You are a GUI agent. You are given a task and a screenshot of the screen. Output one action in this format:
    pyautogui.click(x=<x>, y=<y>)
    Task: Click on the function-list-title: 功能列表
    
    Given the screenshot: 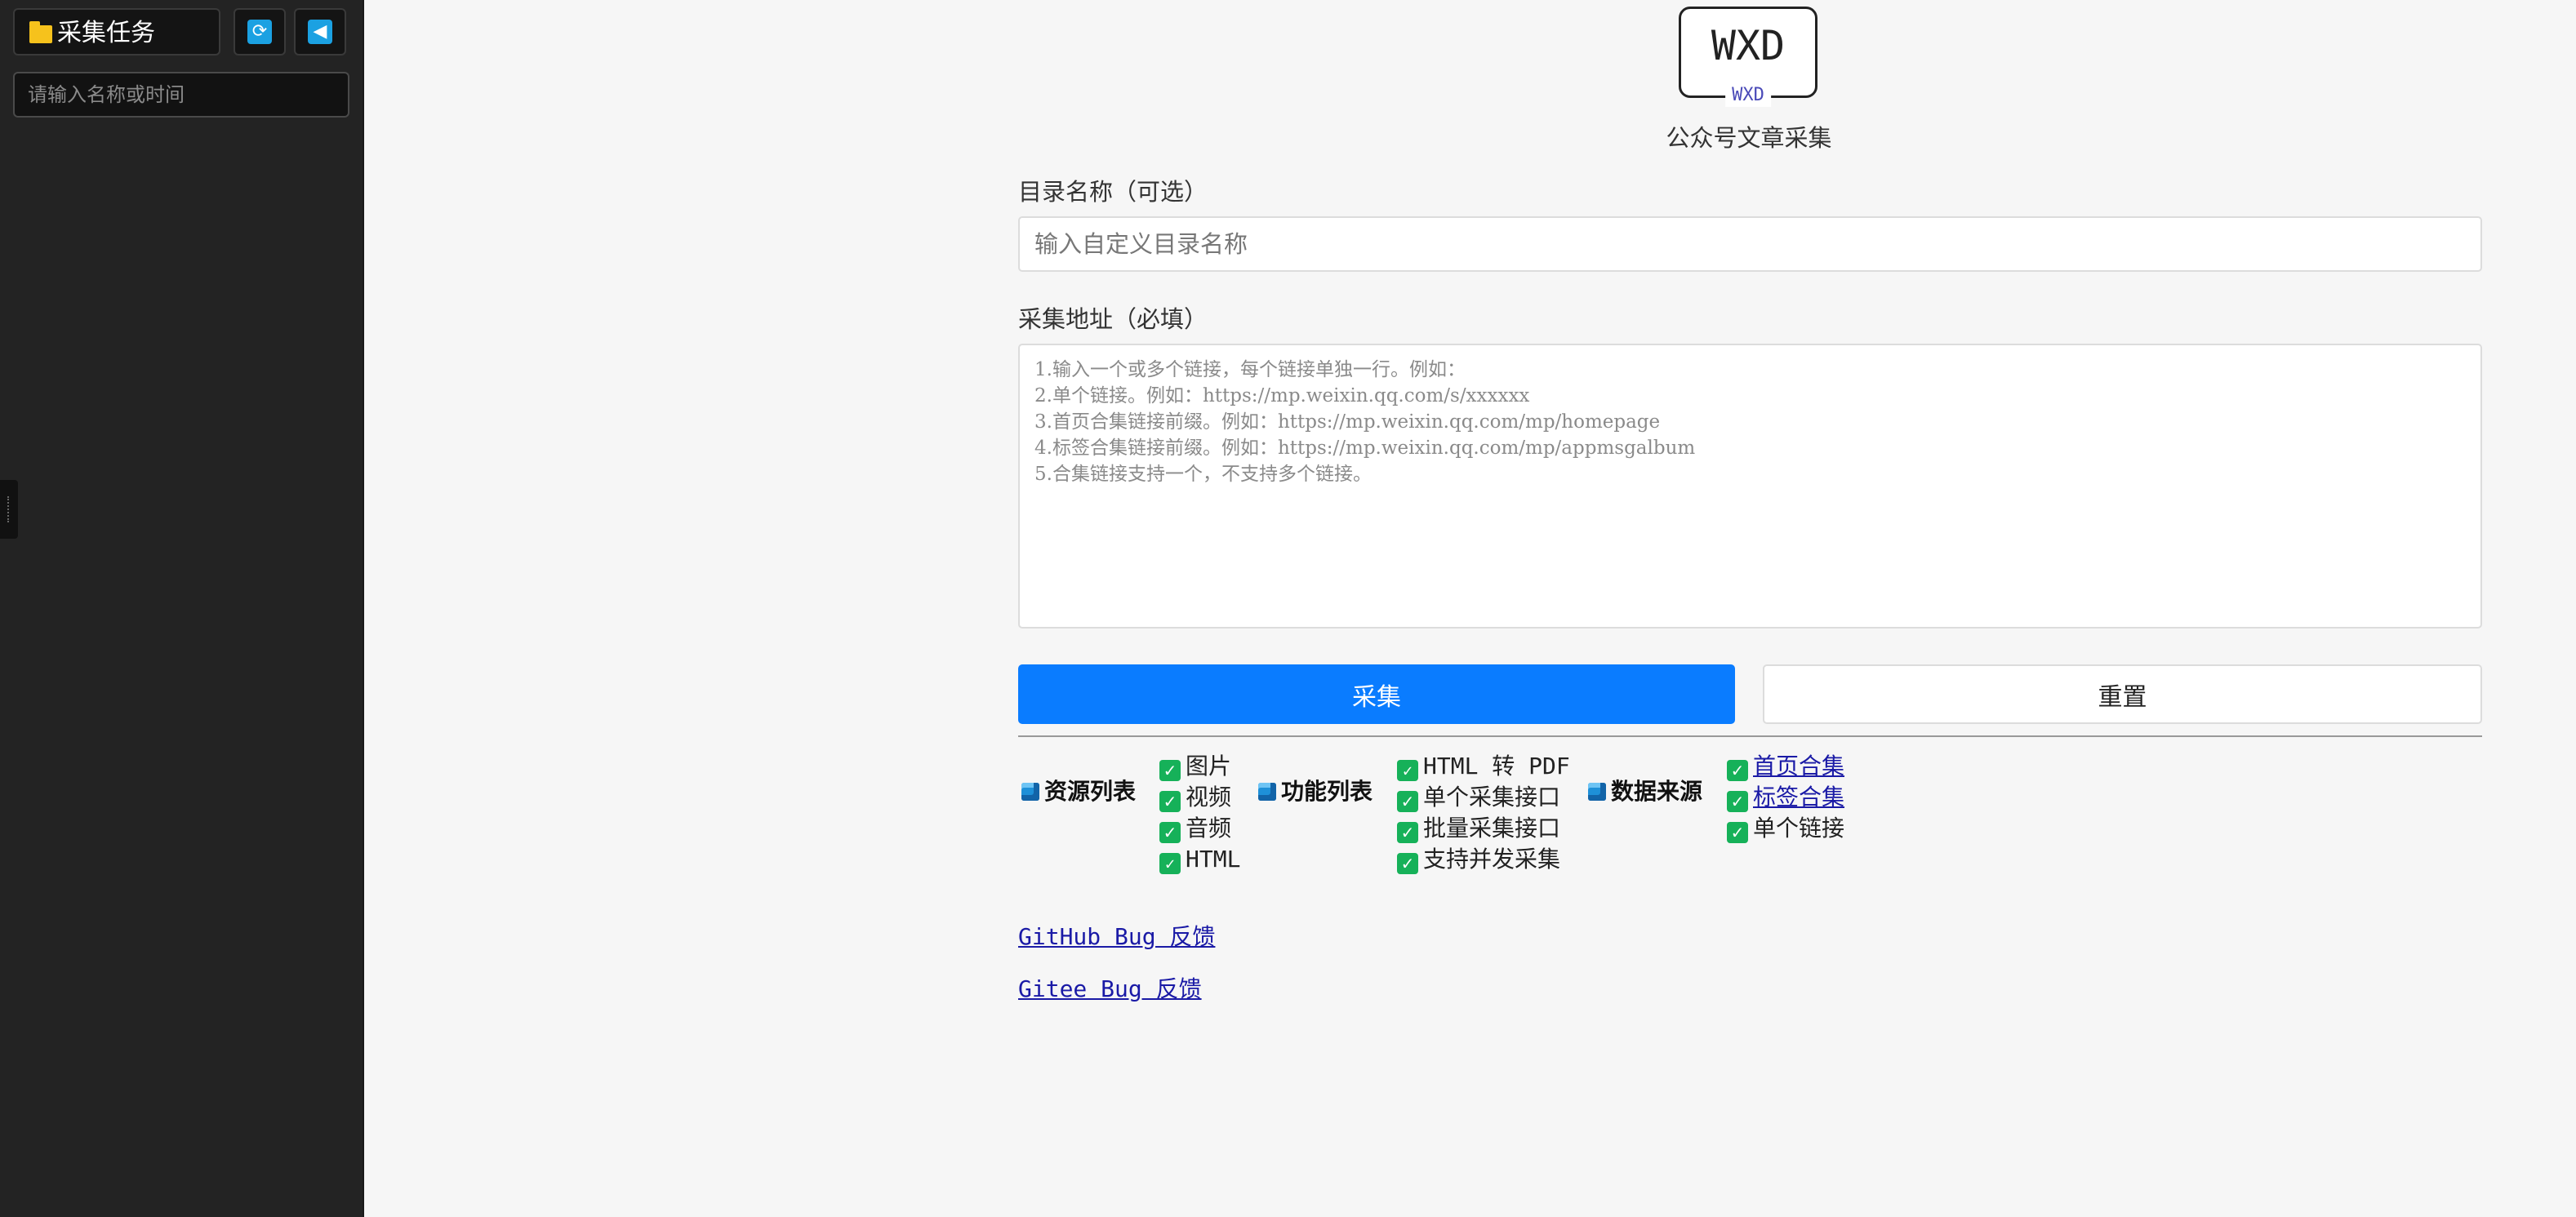 What is the action you would take?
    pyautogui.click(x=1315, y=790)
    